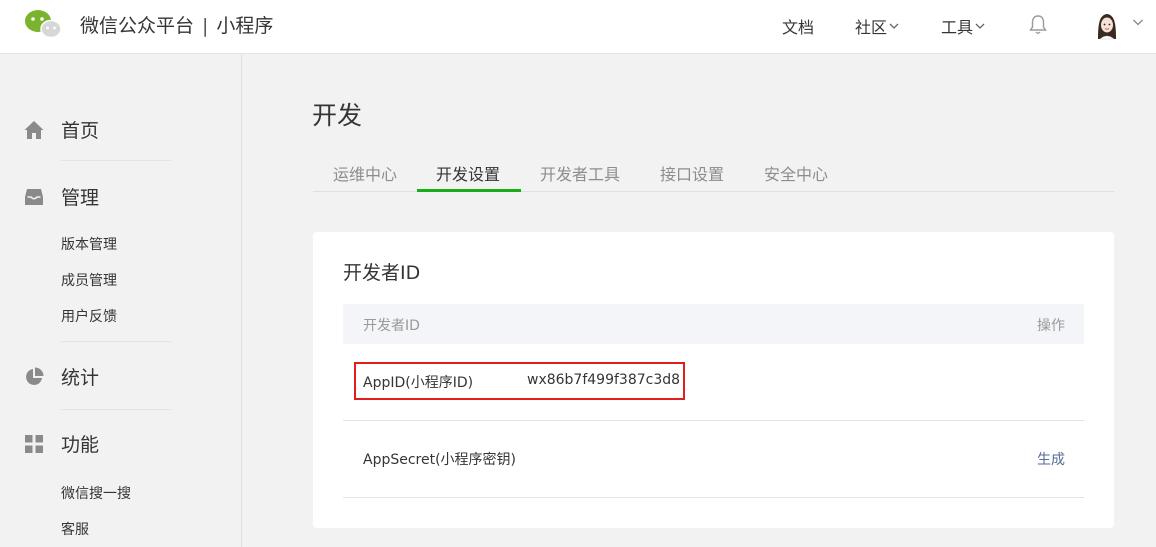 This screenshot has width=1156, height=547. I want to click on nav-docs-label: 文档, so click(798, 27).